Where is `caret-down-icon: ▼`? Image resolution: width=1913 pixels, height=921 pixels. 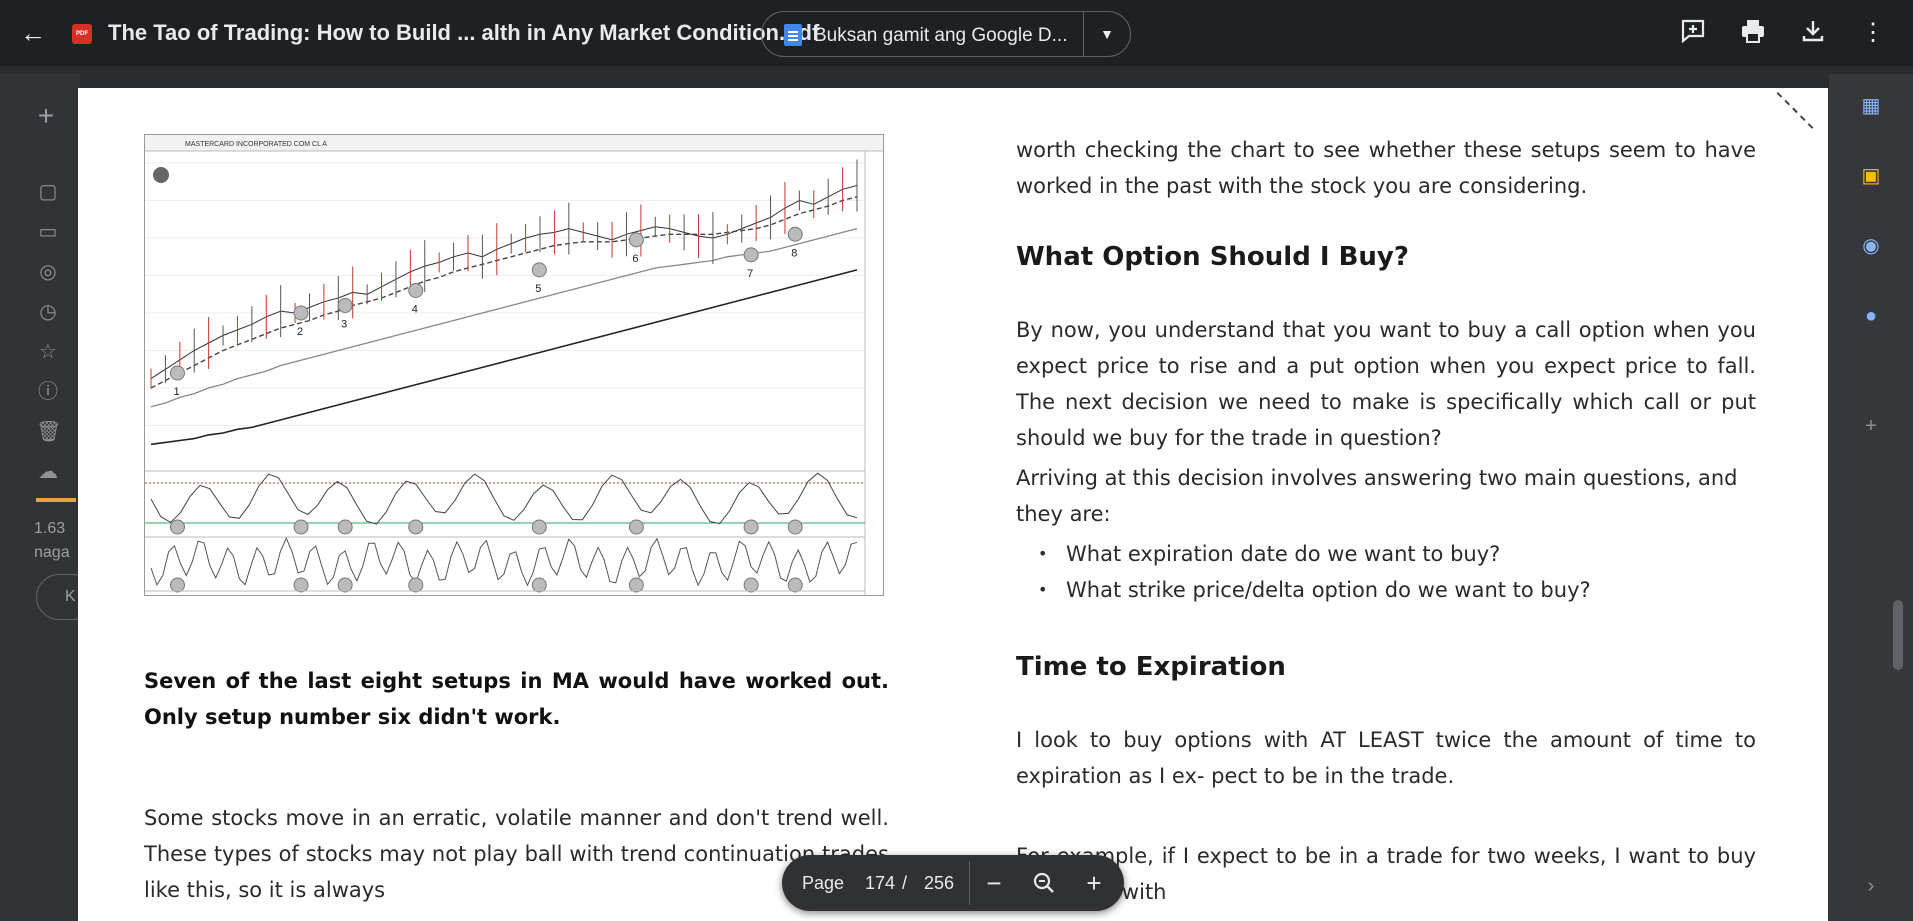
caret-down-icon: ▼ is located at coordinates (1107, 34).